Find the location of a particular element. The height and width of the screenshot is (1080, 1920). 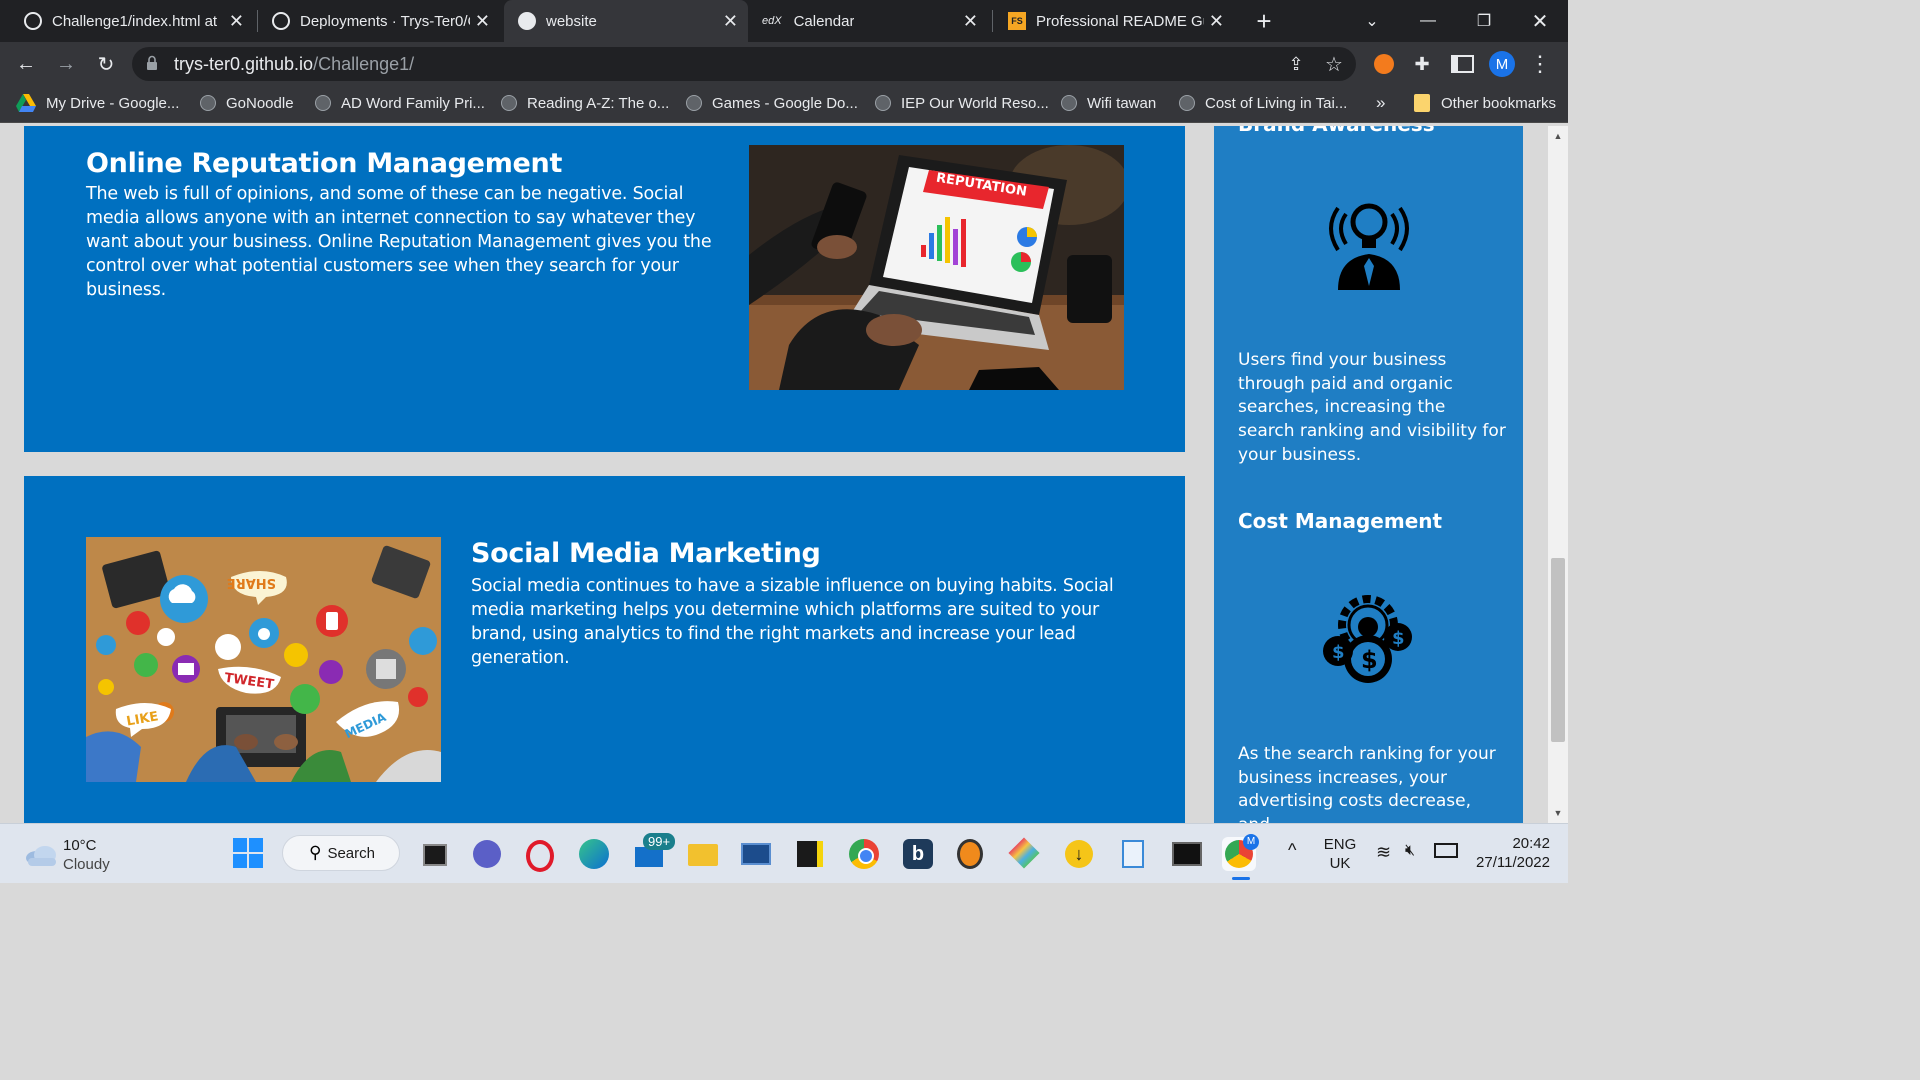

chrome-profile-initial: M is located at coordinates (1251, 842).